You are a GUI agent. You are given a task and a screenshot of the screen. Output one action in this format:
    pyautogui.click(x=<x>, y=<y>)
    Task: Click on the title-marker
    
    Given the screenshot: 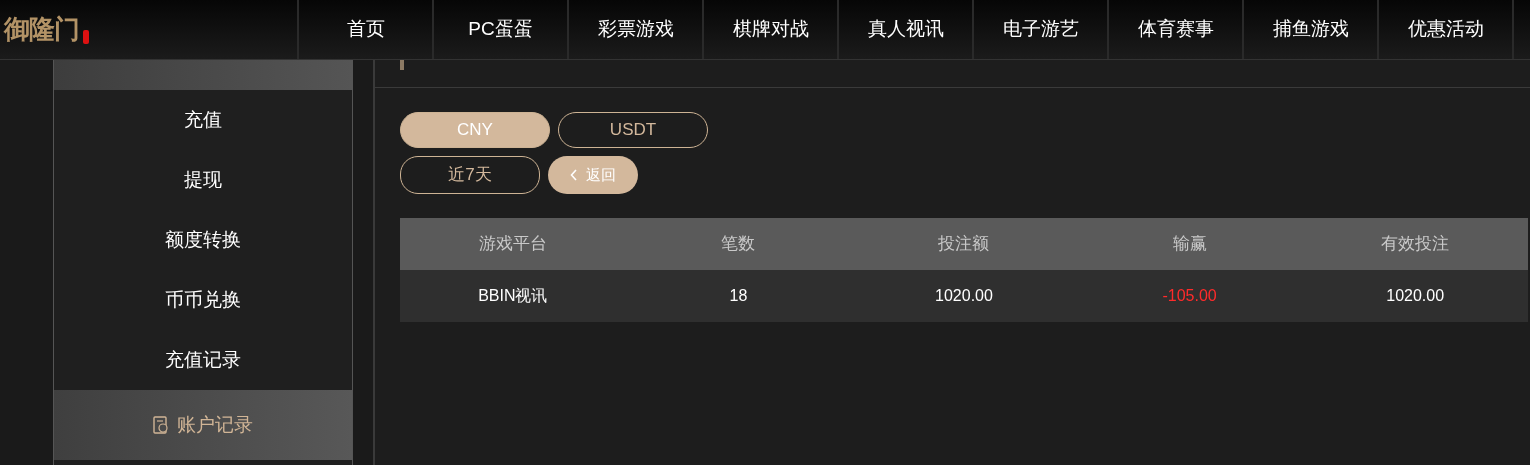 What is the action you would take?
    pyautogui.click(x=402, y=65)
    